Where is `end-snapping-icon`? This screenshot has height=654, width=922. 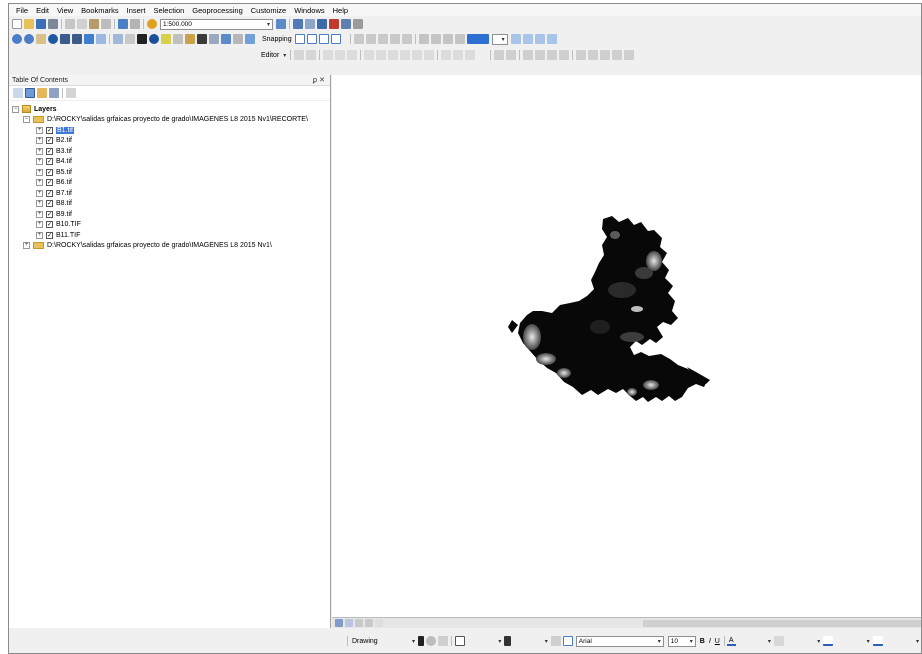 end-snapping-icon is located at coordinates (311, 39).